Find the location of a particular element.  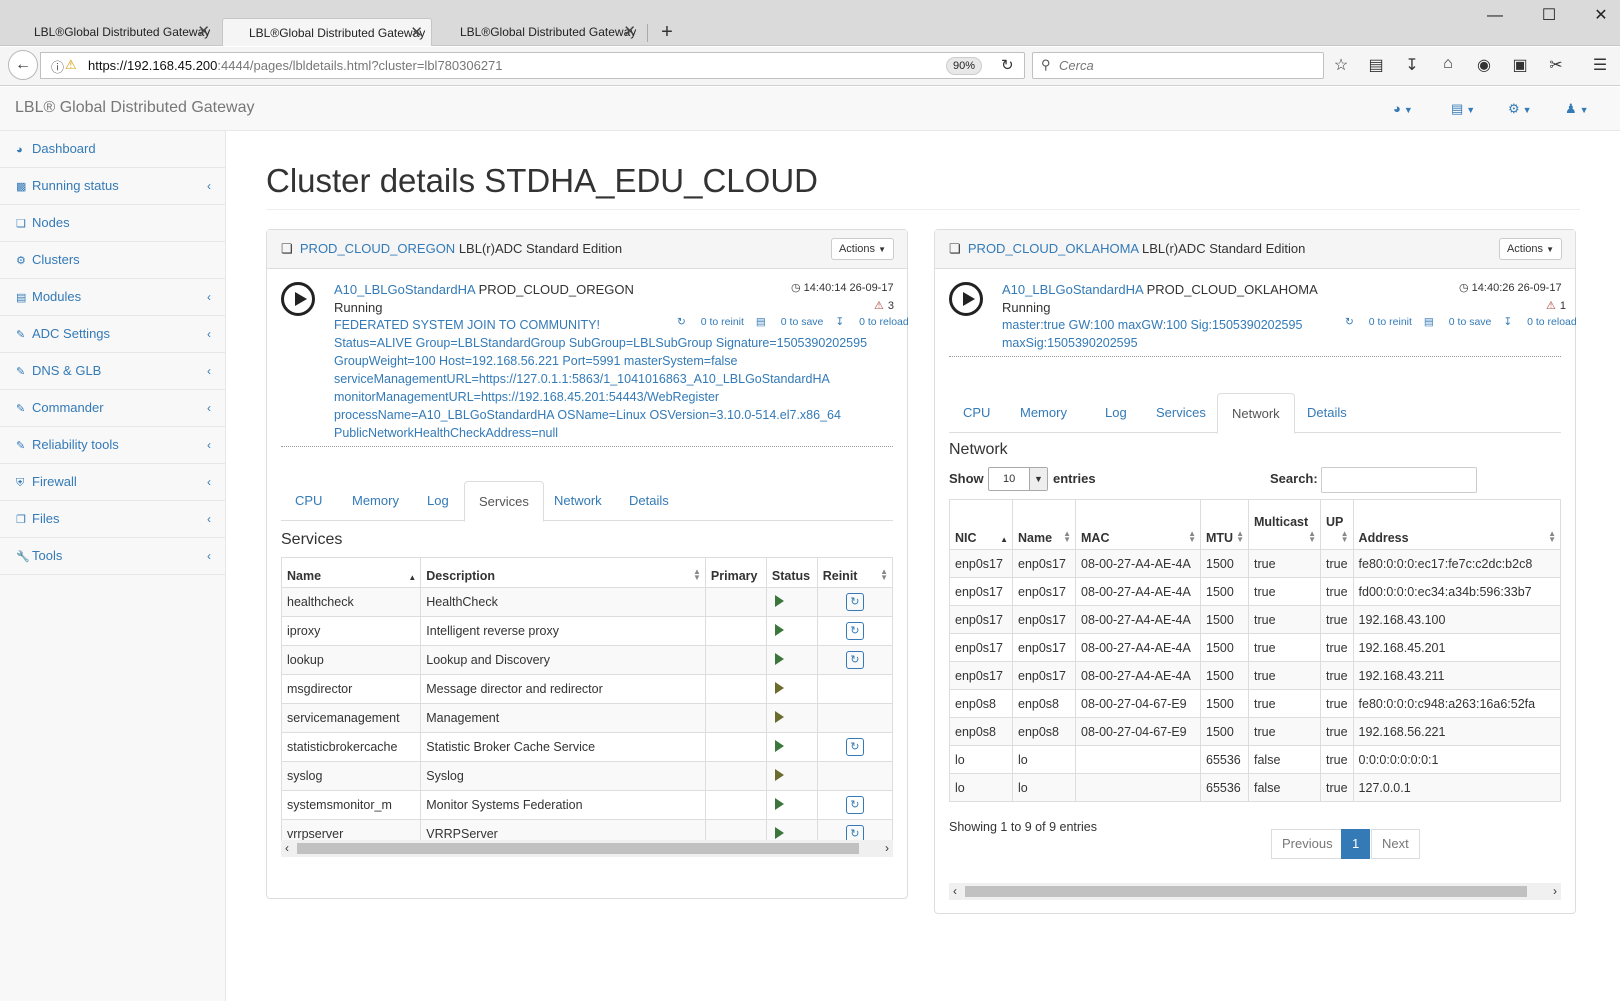

screenshot-icon: ✂ is located at coordinates (1556, 65).